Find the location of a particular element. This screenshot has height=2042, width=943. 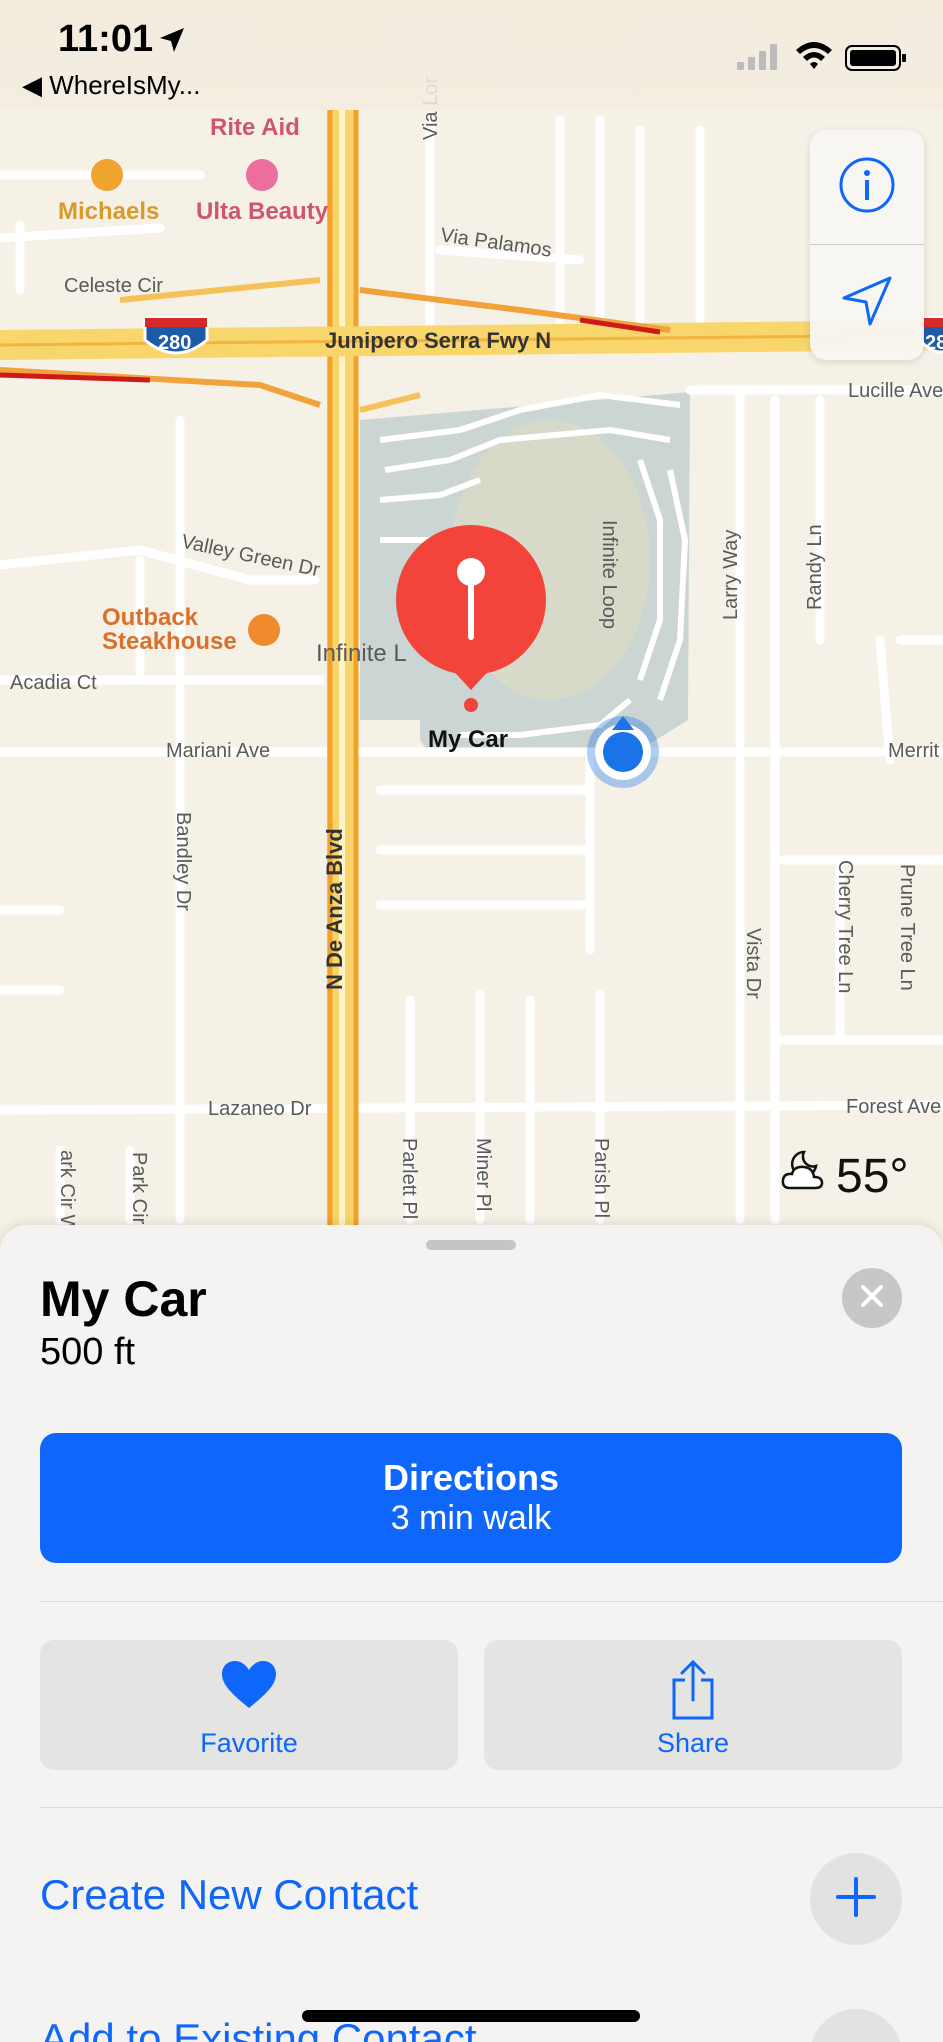

create-contact-label: Create New Contact is located at coordinates (229, 1894).